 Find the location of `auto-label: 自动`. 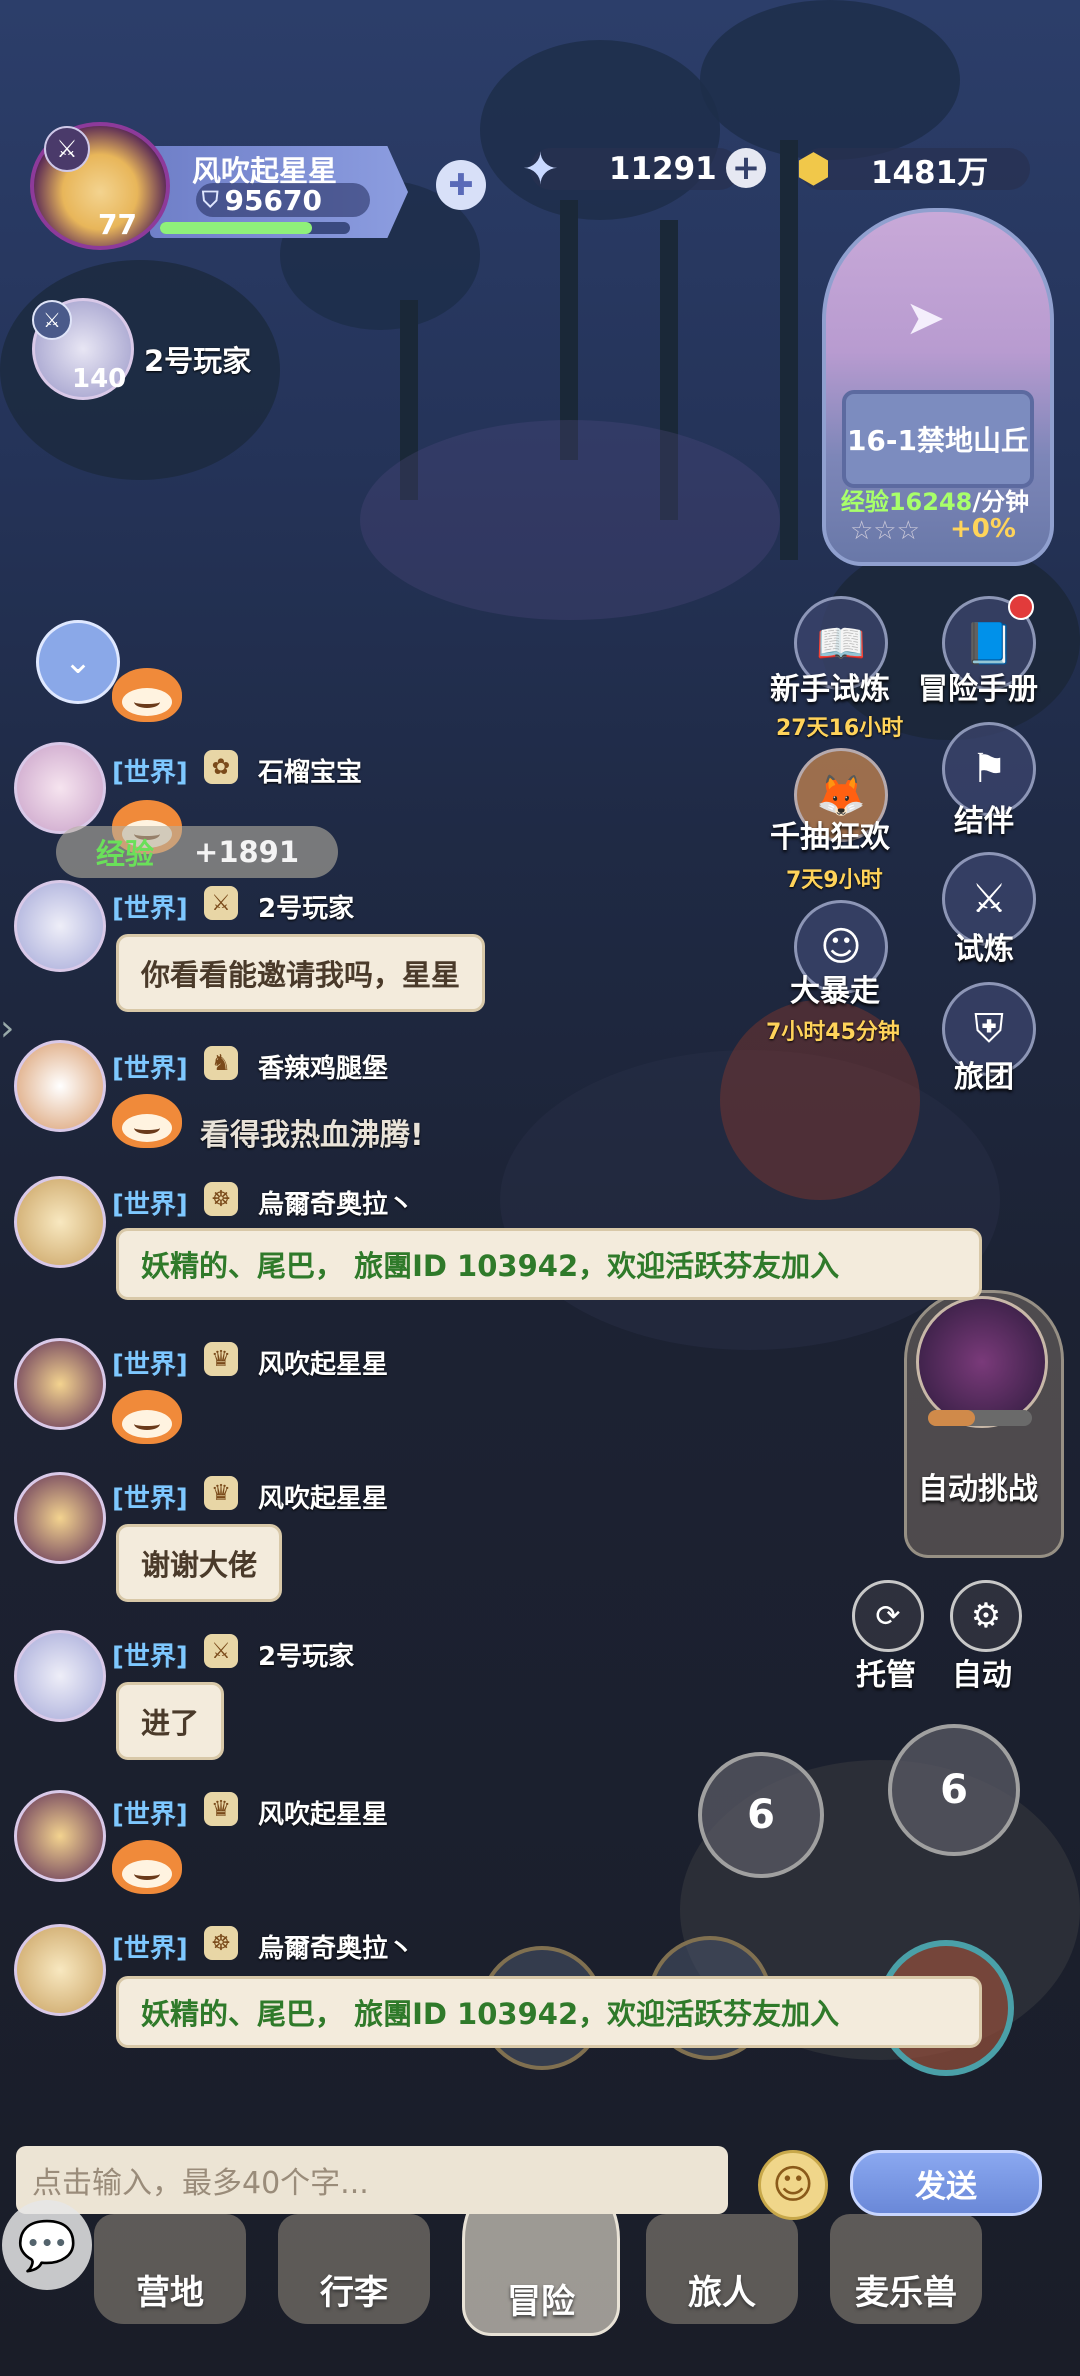

auto-label: 自动 is located at coordinates (982, 1672).